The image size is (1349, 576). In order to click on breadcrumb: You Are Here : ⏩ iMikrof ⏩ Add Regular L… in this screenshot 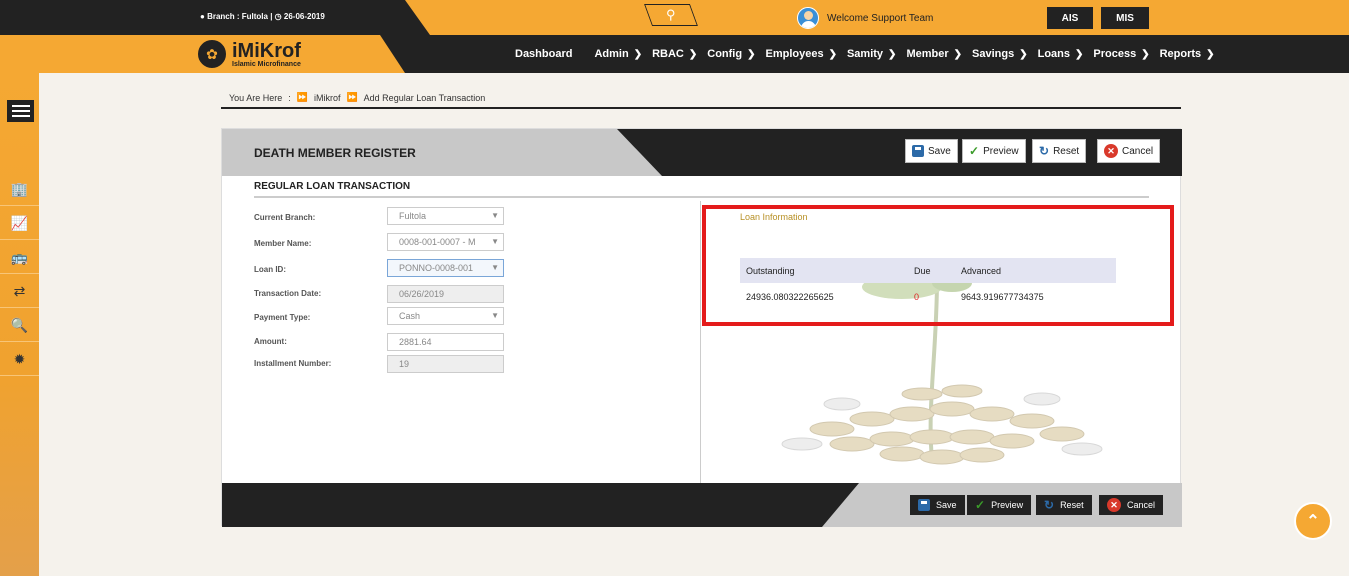, I will do `click(357, 97)`.